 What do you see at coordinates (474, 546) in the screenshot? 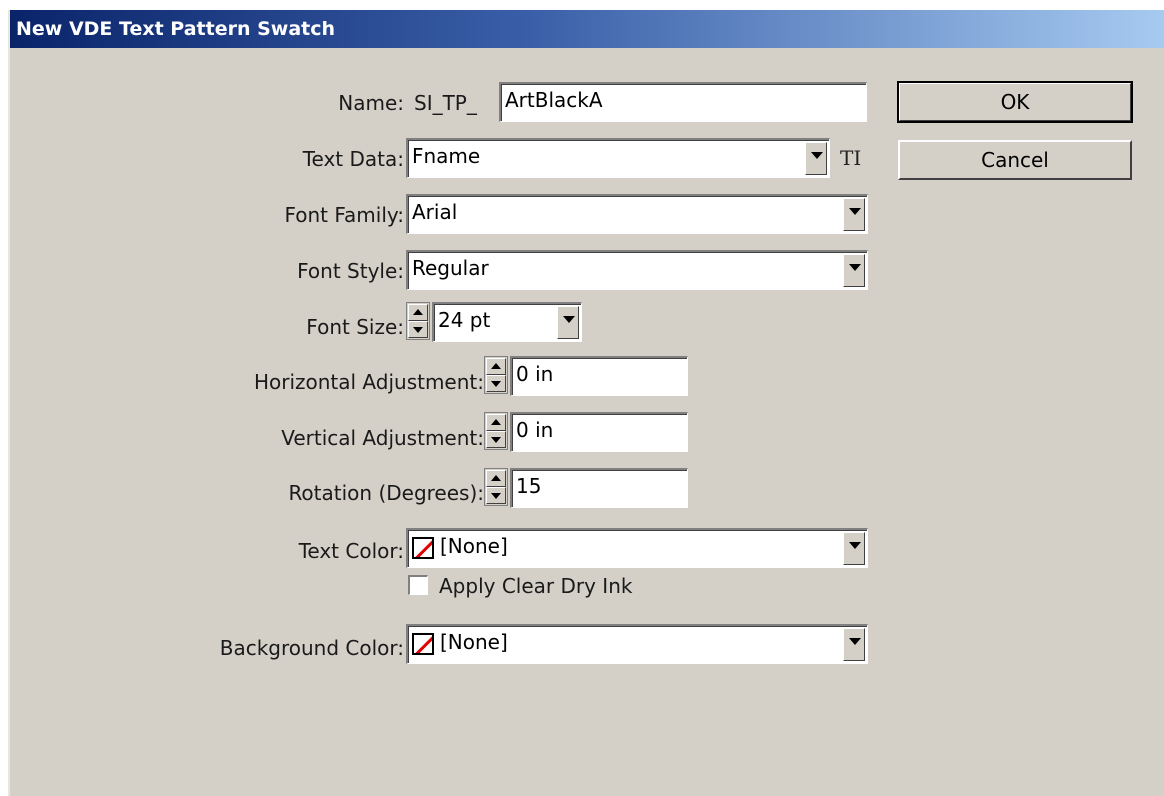
I see `text-color-value: [None]` at bounding box center [474, 546].